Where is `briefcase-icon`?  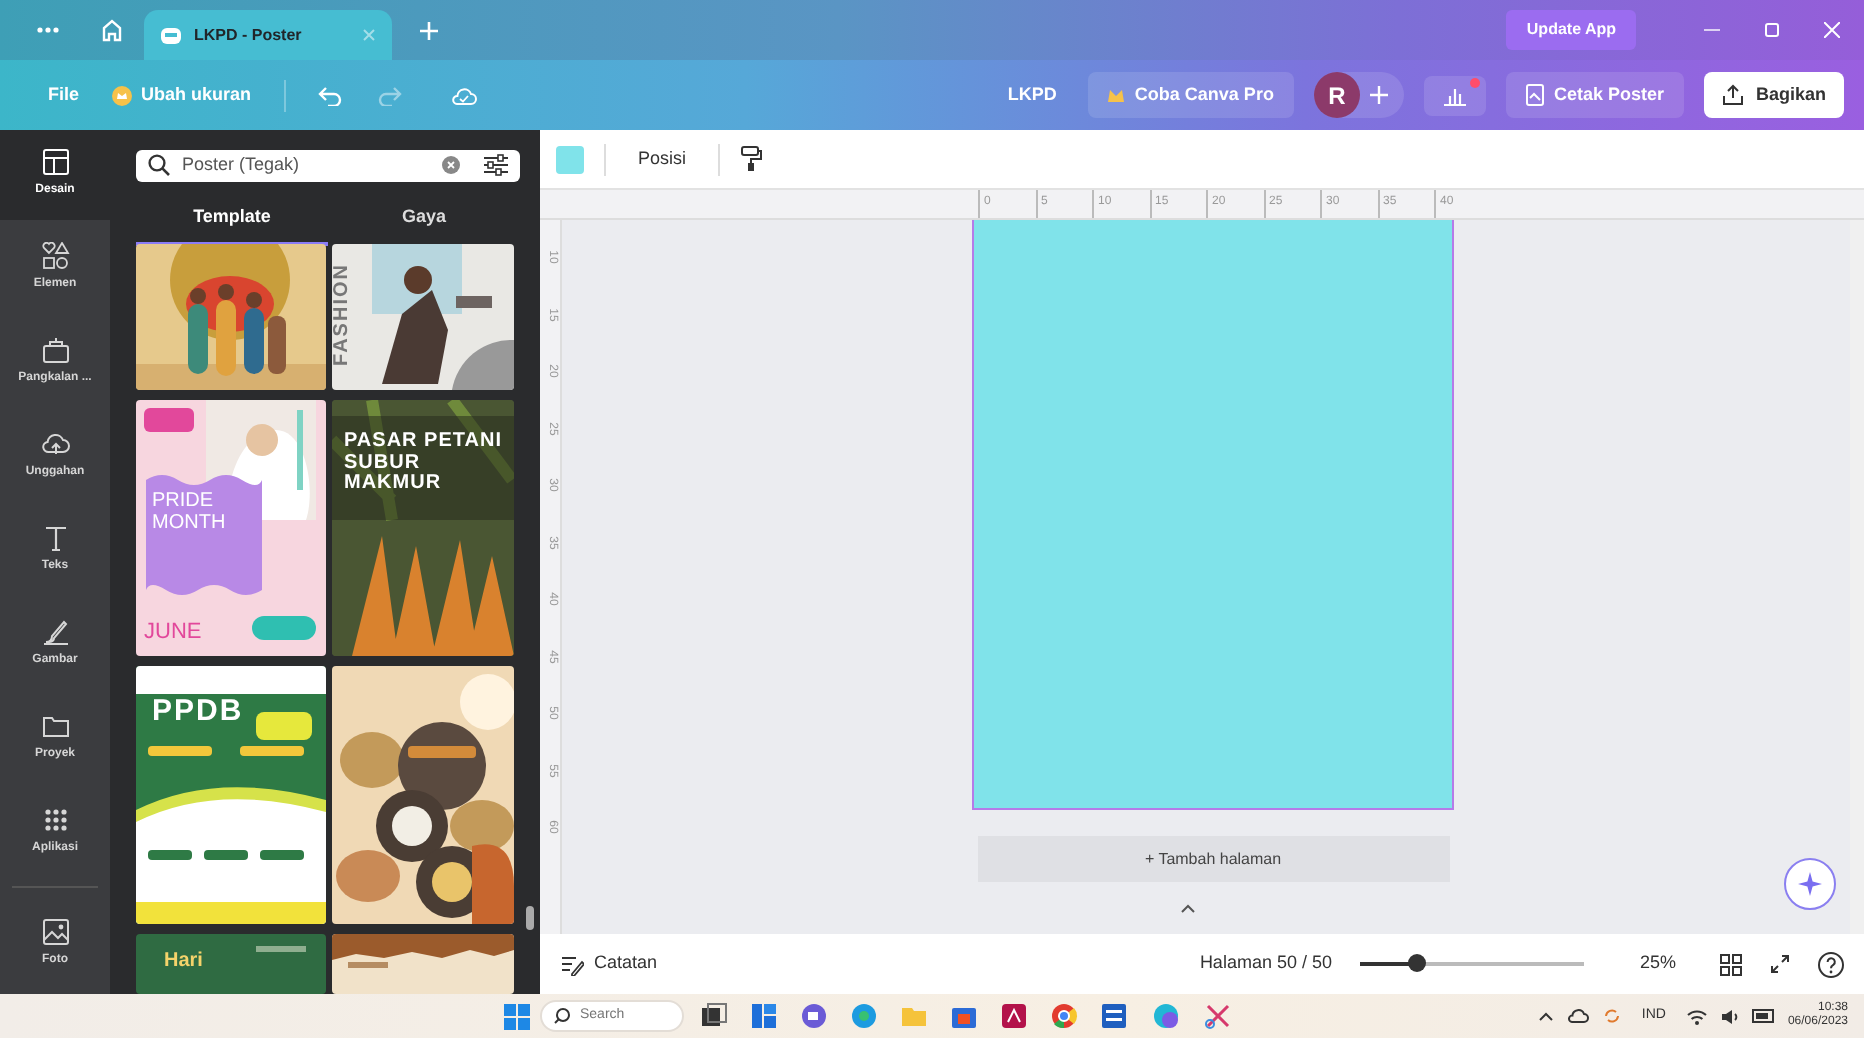 briefcase-icon is located at coordinates (55, 350).